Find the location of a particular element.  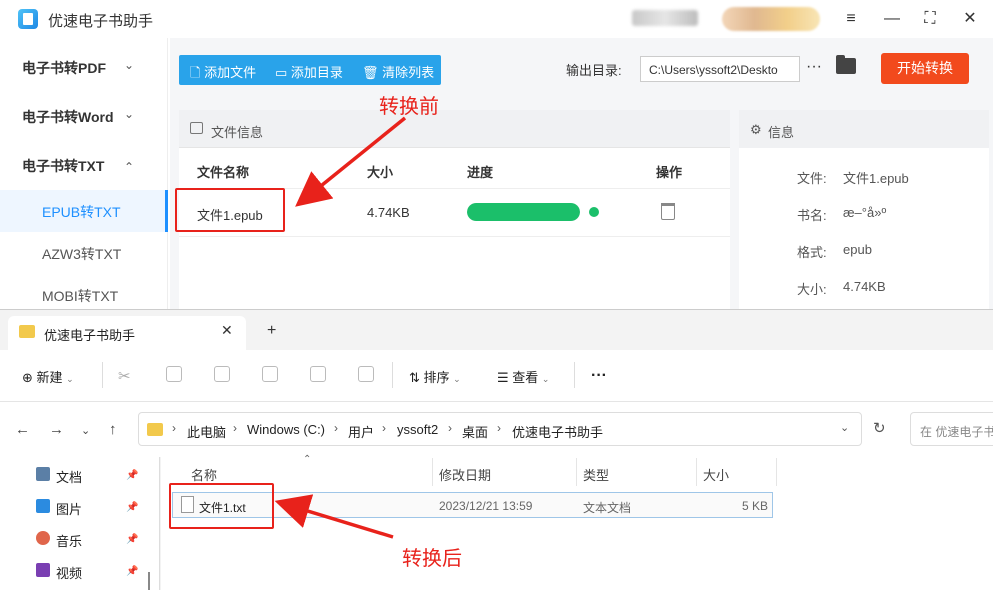

sidebar-group-word: 电子书转Word is located at coordinates (68, 117).